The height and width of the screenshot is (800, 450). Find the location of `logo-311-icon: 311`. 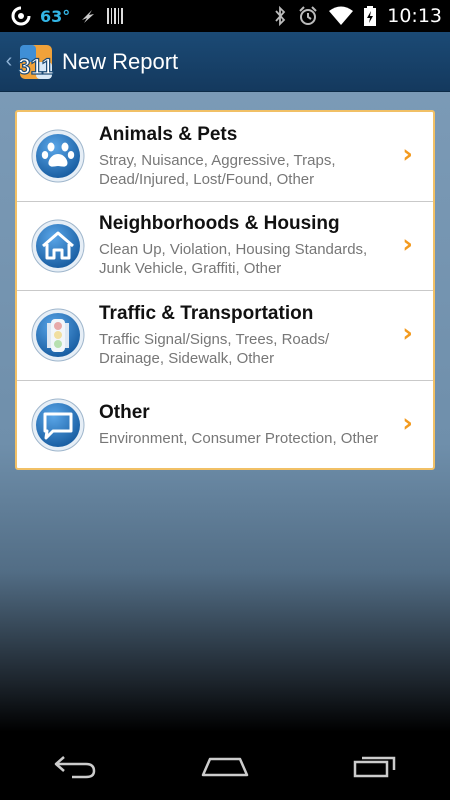

logo-311-icon: 311 is located at coordinates (36, 61).